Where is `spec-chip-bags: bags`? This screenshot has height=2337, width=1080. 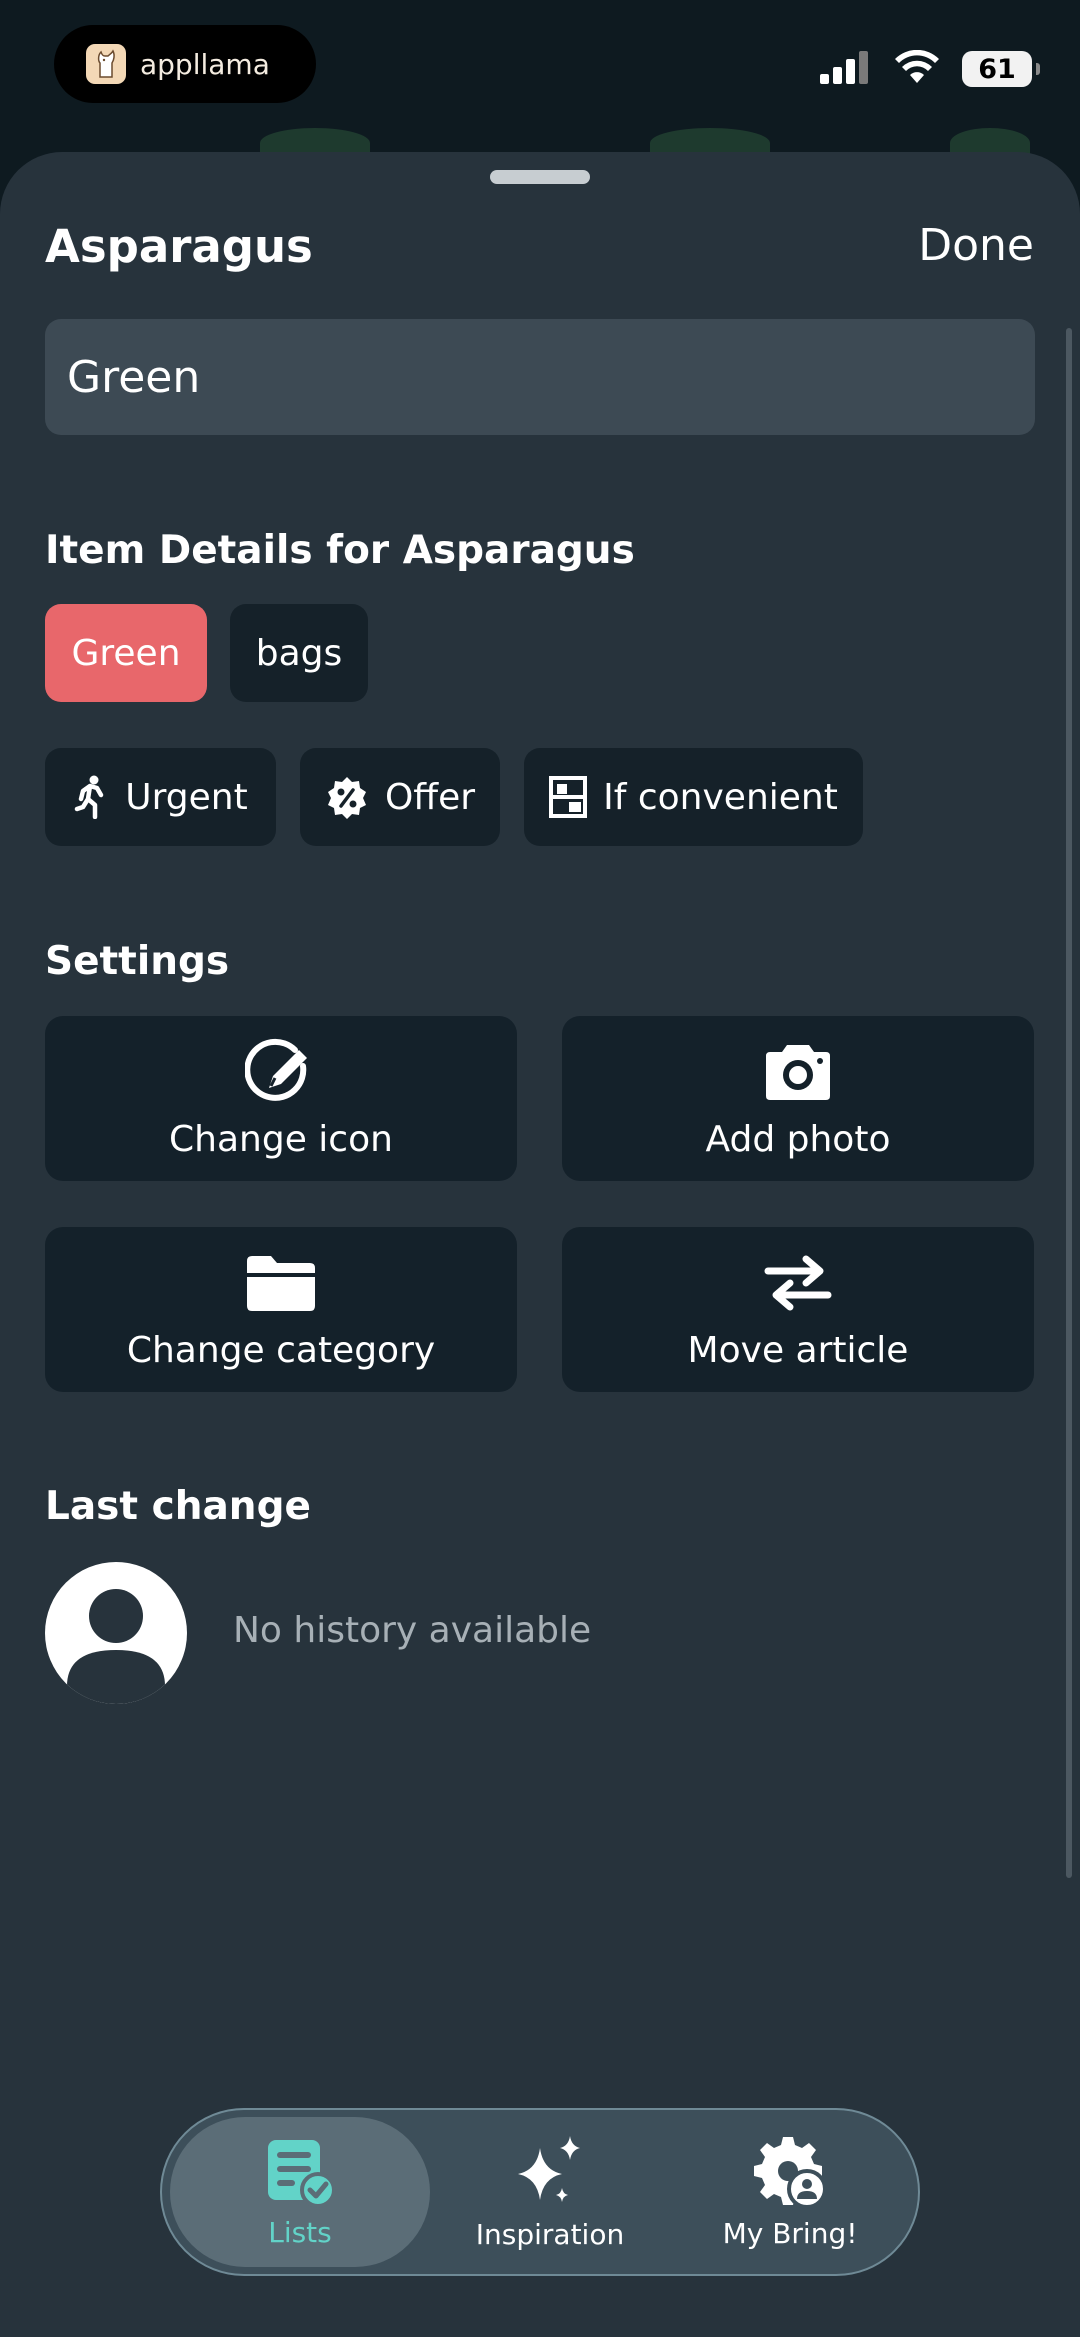
spec-chip-bags: bags is located at coordinates (299, 653).